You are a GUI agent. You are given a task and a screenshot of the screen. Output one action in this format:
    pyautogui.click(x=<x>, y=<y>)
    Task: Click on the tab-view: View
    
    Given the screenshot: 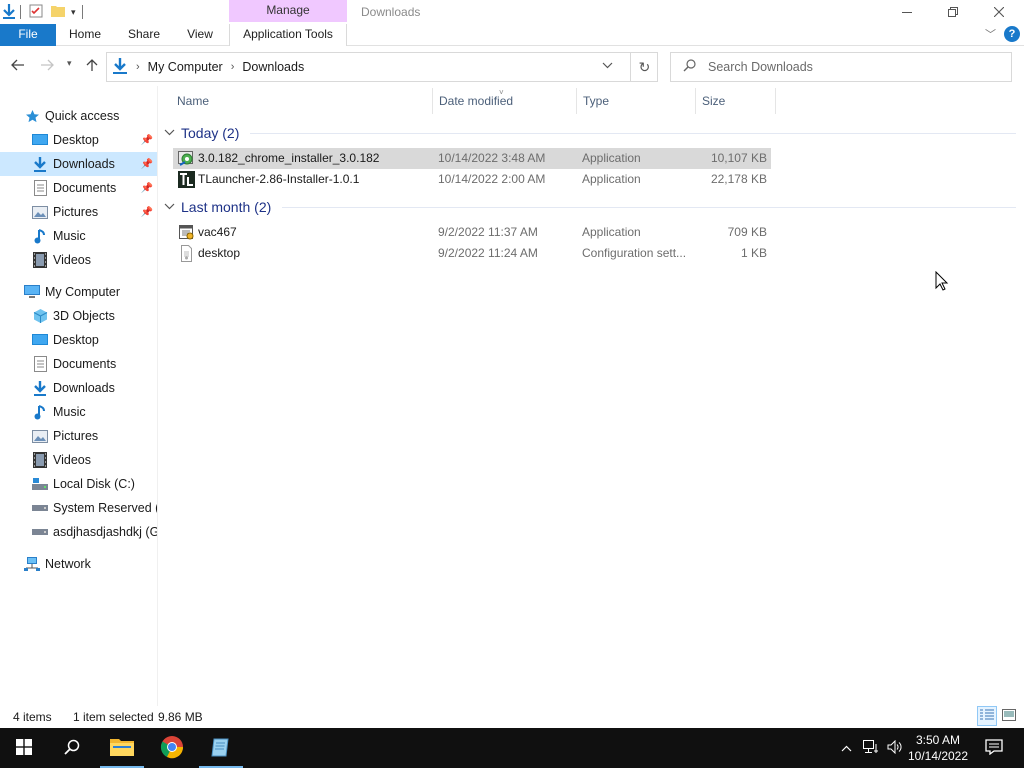 What is the action you would take?
    pyautogui.click(x=200, y=35)
    